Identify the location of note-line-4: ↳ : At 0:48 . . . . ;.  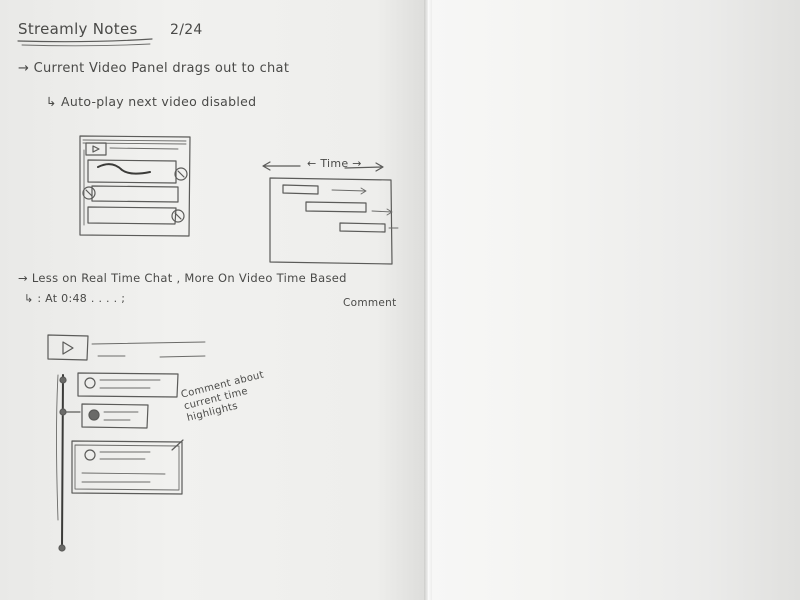
(75, 298).